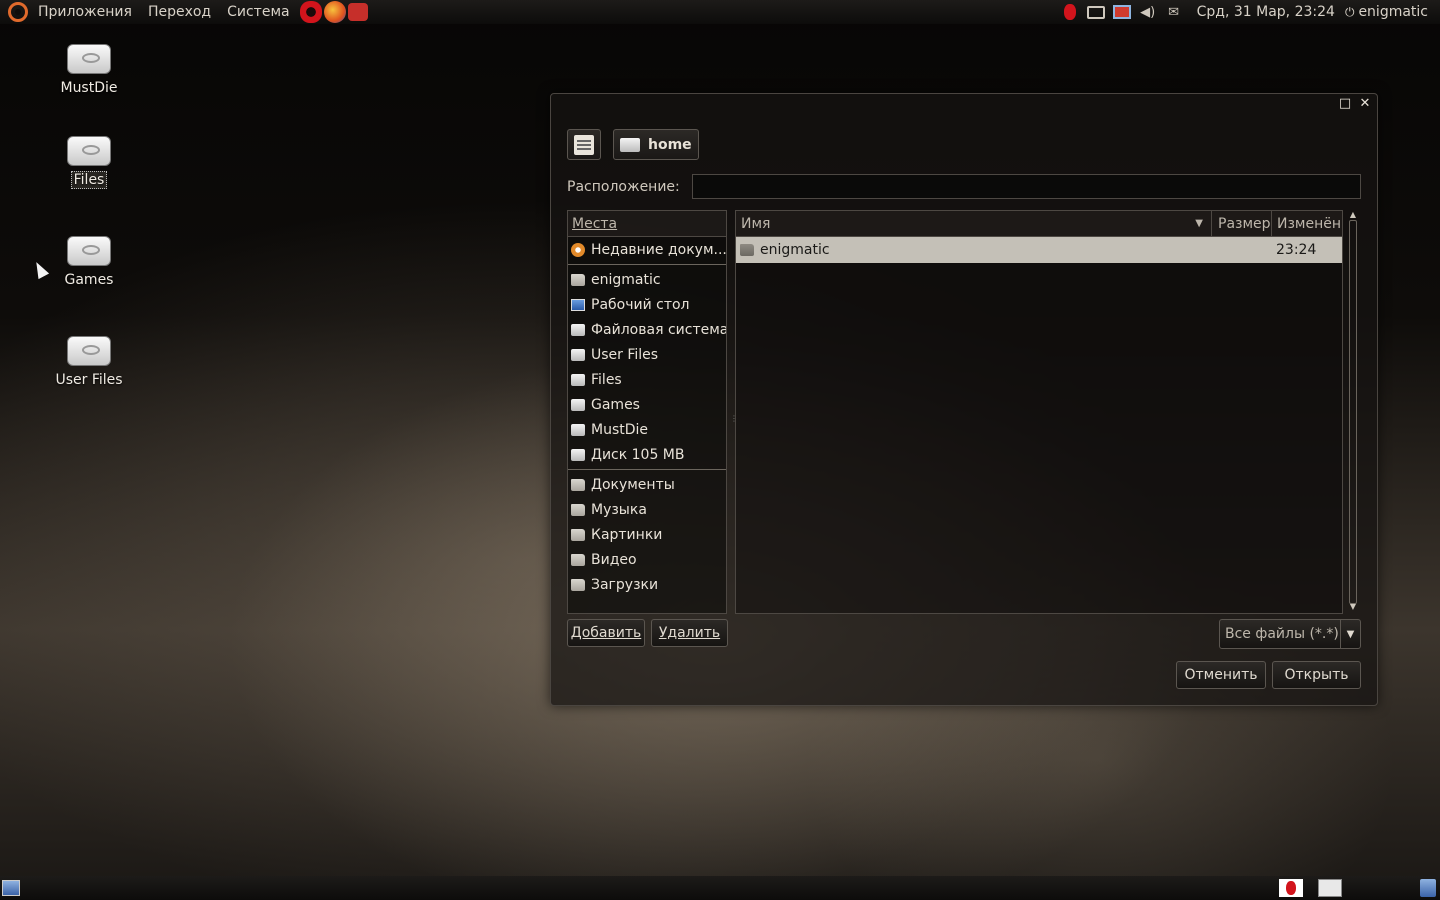  I want to click on desktop-icon-files: Files, so click(89, 162).